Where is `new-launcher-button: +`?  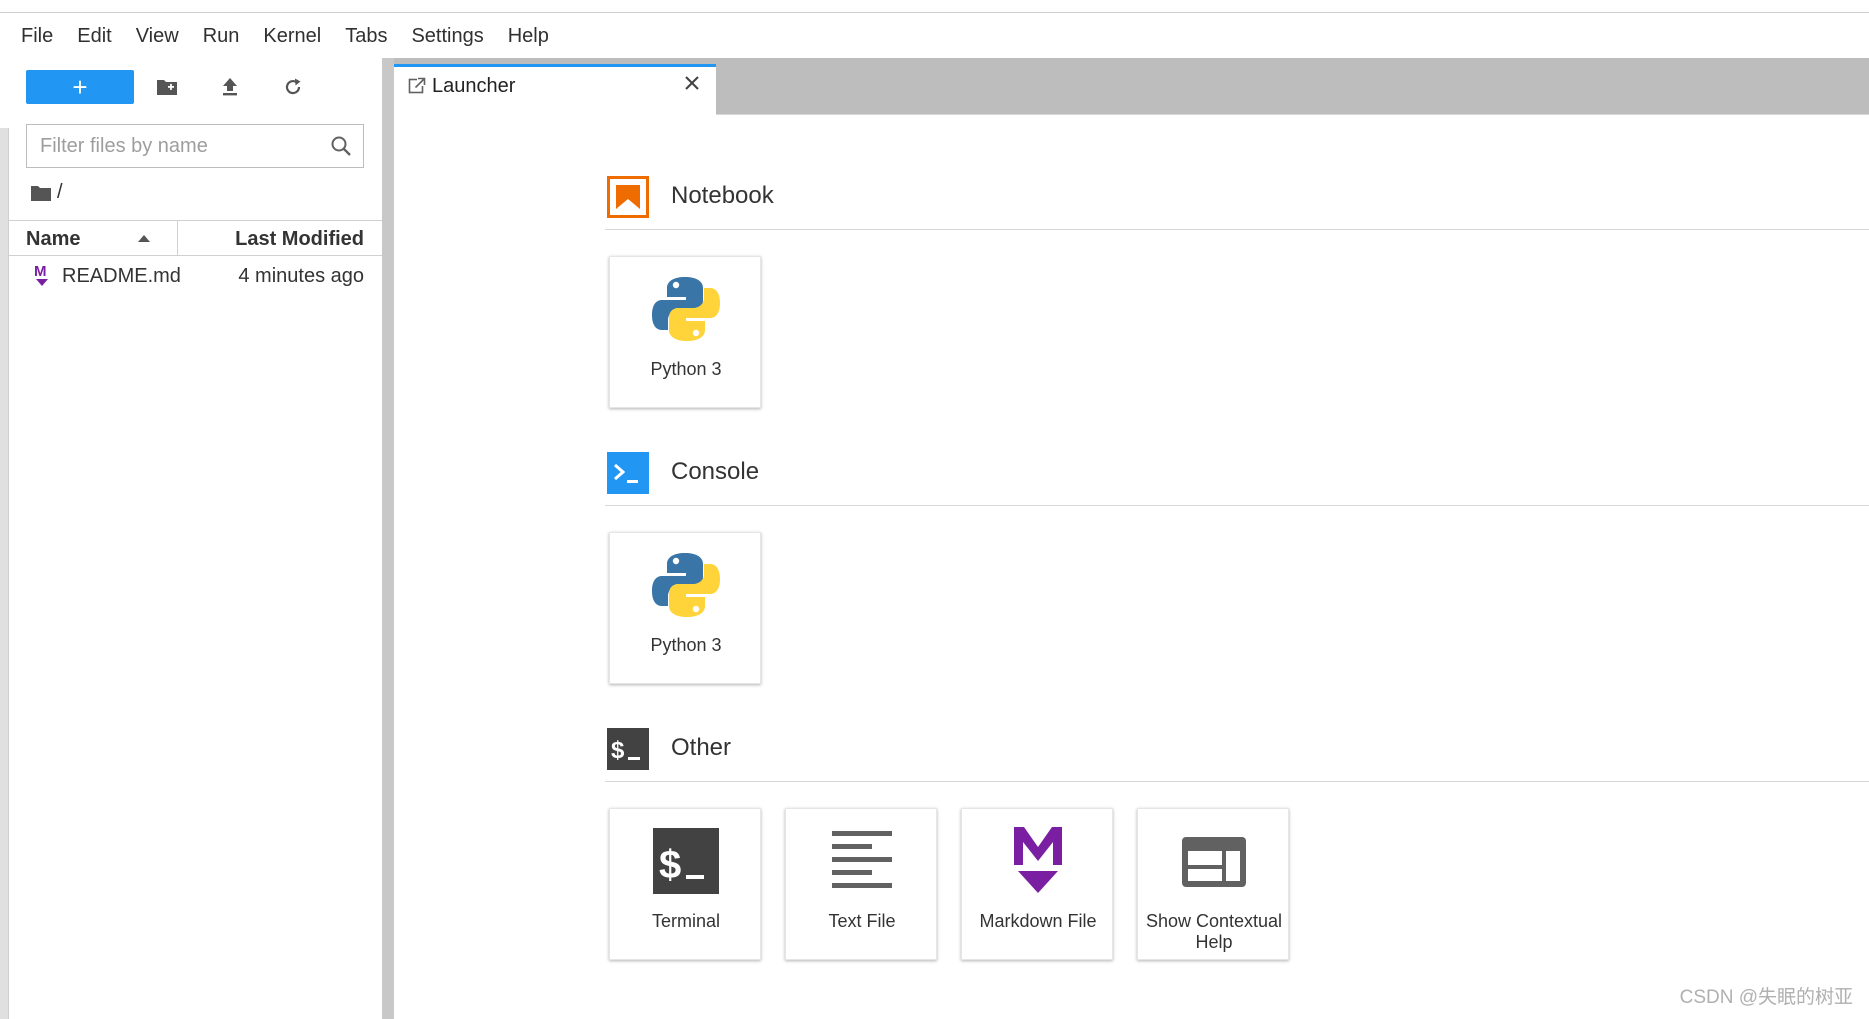
new-launcher-button: + is located at coordinates (80, 87).